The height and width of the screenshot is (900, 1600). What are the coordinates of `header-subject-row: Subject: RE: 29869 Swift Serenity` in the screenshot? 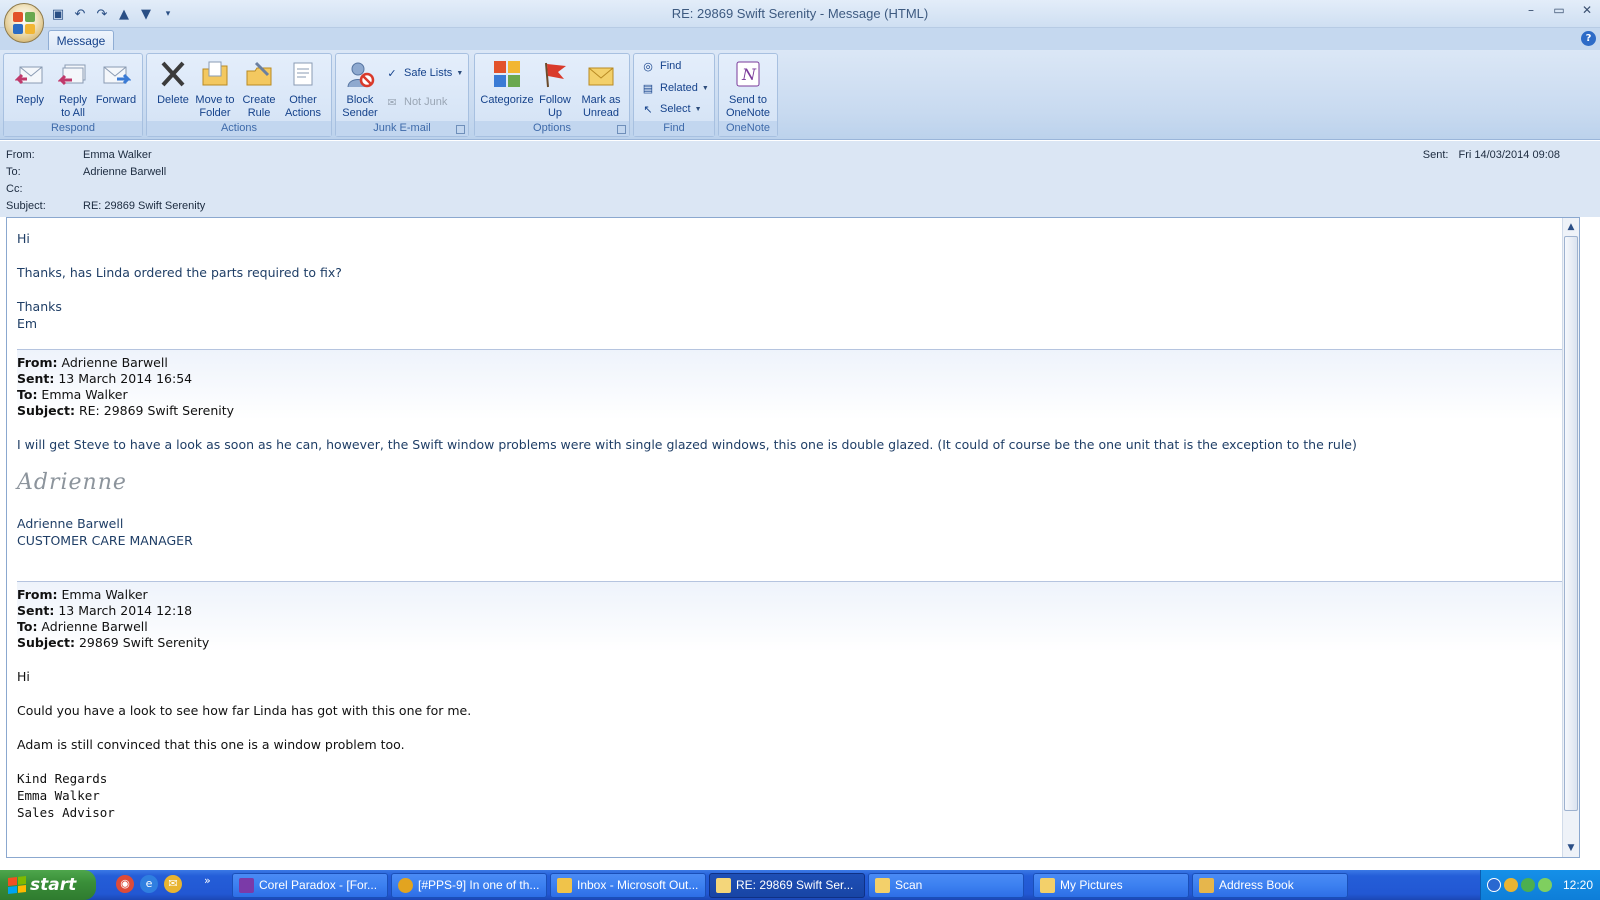 It's located at (105, 208).